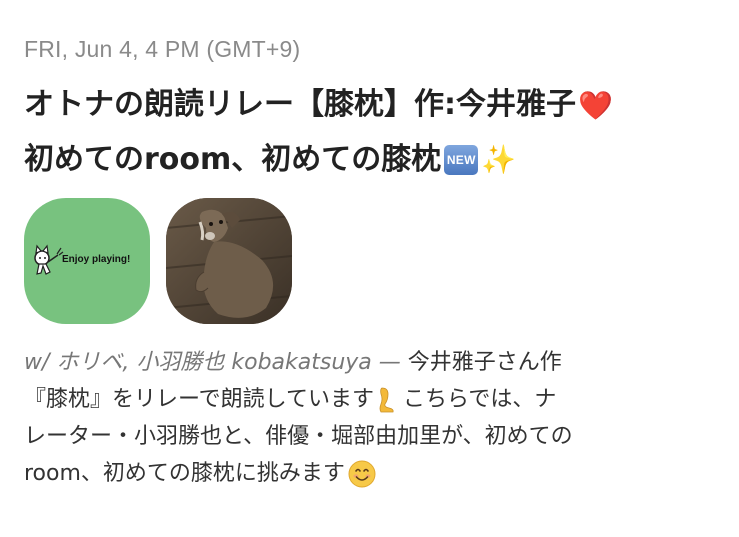 The height and width of the screenshot is (537, 739). What do you see at coordinates (233, 159) in the screenshot?
I see `title-text-2: 初めてのroom、初めての膝枕` at bounding box center [233, 159].